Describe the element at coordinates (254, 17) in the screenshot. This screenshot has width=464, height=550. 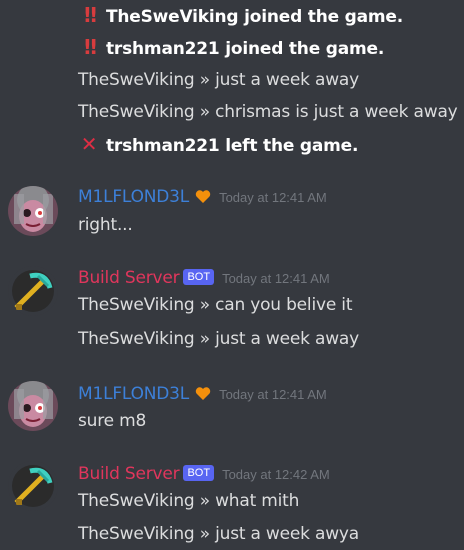
I see `system-message-text: TheSweViking joined the game.` at that location.